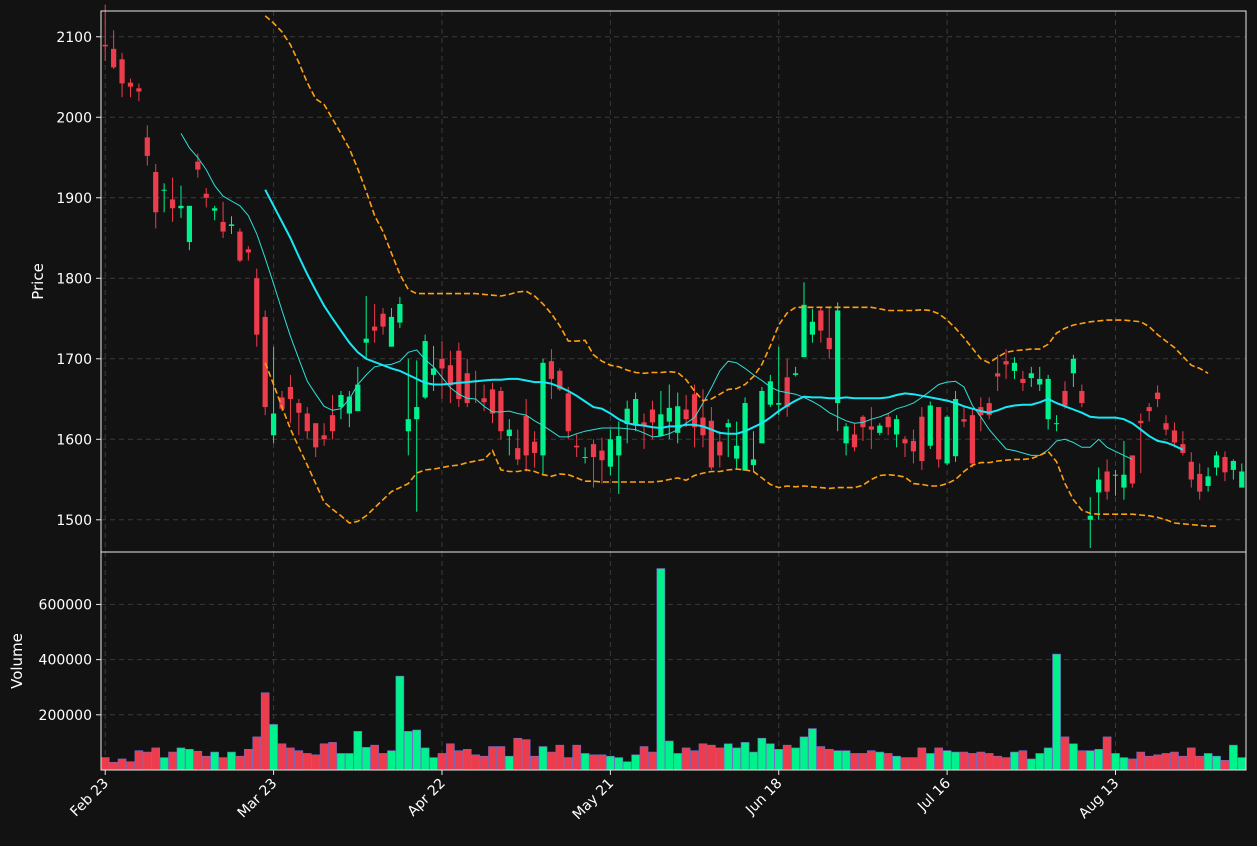 The width and height of the screenshot is (1257, 846). I want to click on price-tick-label: 1700, so click(74, 360).